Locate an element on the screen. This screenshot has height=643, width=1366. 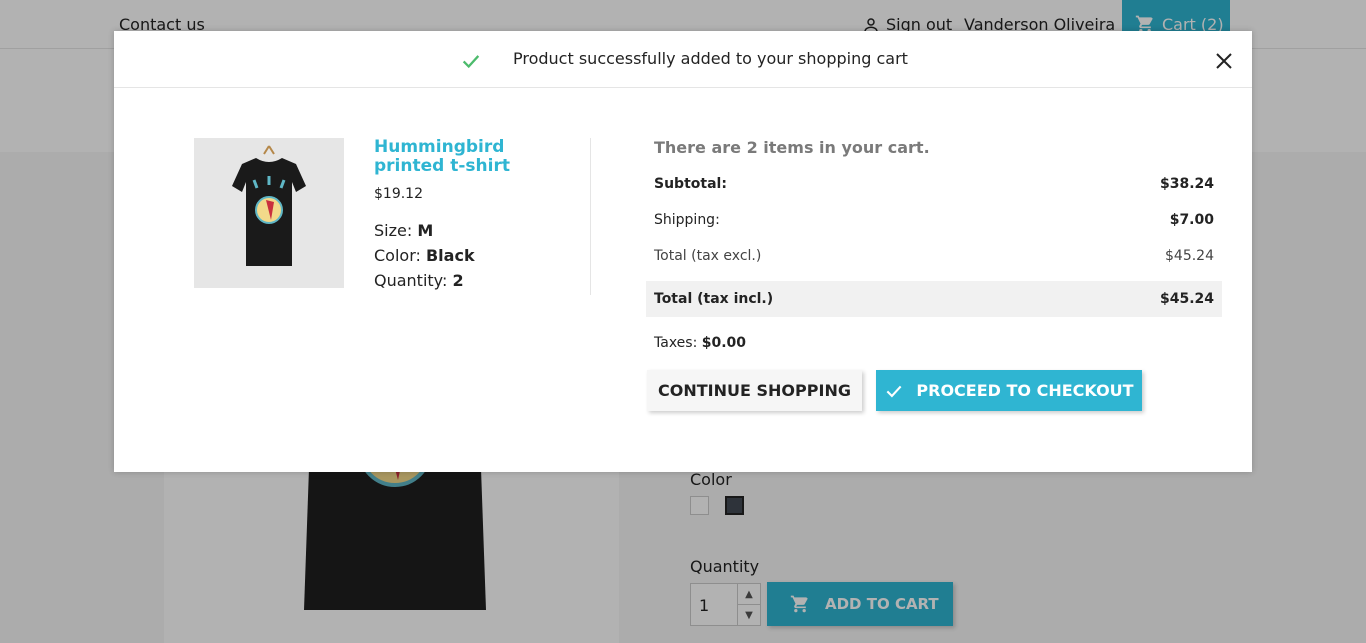
taxes-label: Taxes: is located at coordinates (676, 343).